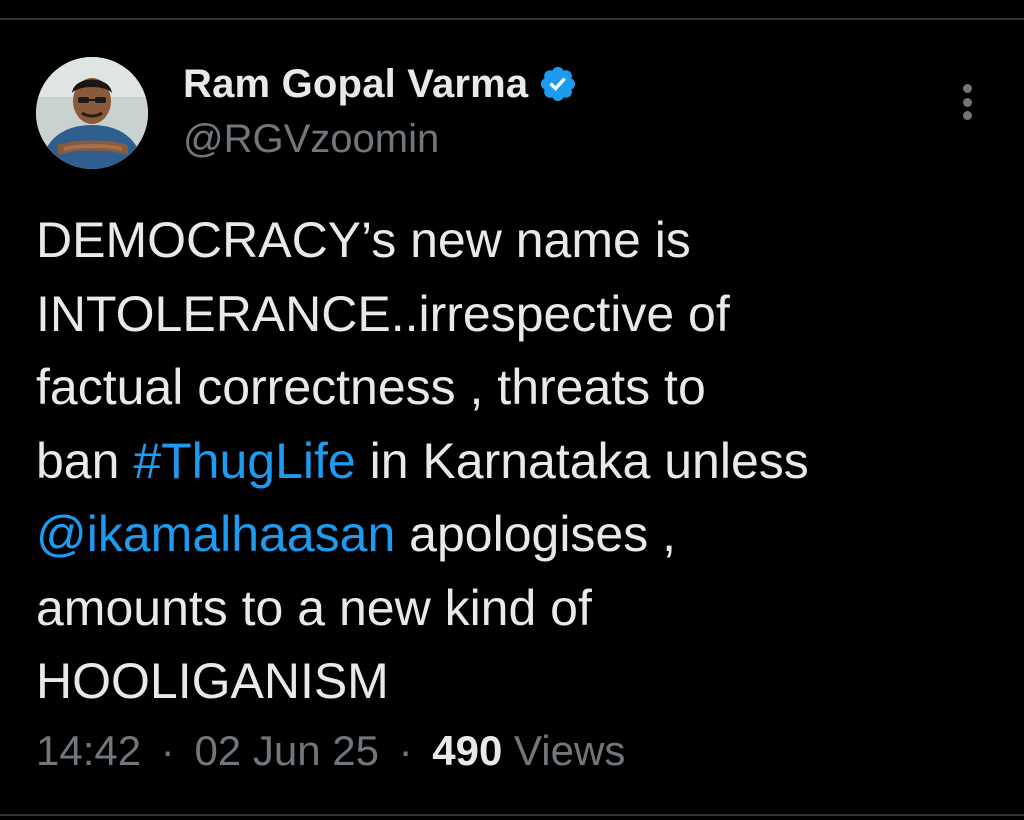 This screenshot has width=1024, height=820. Describe the element at coordinates (85, 460) in the screenshot. I see `tweet-text-segment: ban` at that location.